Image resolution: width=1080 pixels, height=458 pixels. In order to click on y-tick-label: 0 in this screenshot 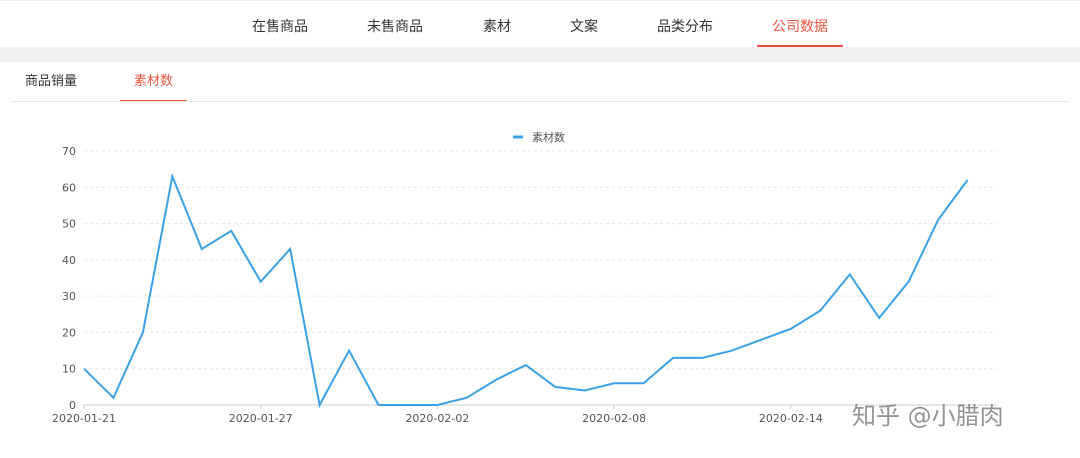, I will do `click(72, 405)`.